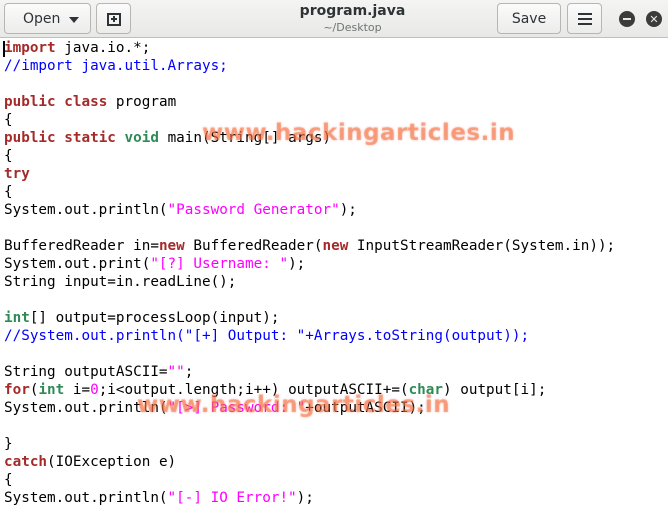 The image size is (668, 509). What do you see at coordinates (426, 390) in the screenshot?
I see `code-token: char` at bounding box center [426, 390].